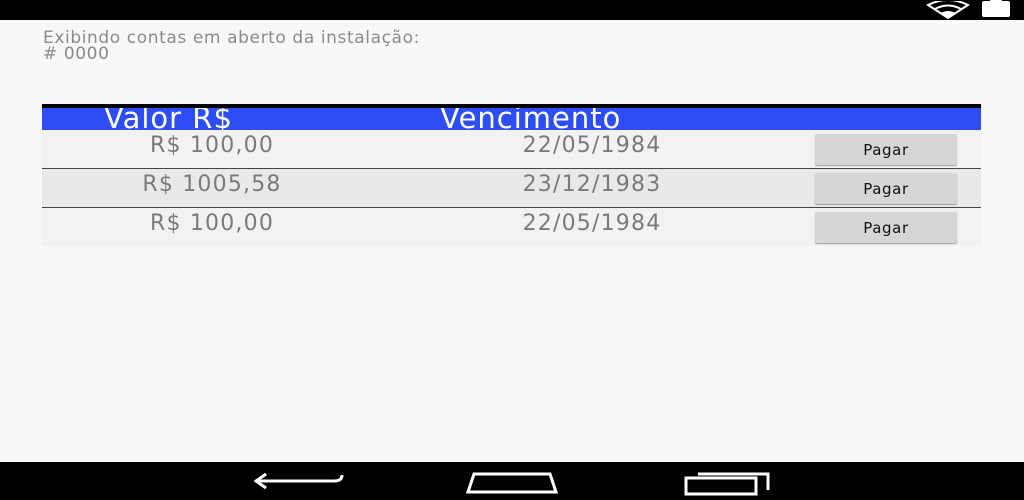 This screenshot has height=500, width=1024. I want to click on status-bar, so click(512, 10).